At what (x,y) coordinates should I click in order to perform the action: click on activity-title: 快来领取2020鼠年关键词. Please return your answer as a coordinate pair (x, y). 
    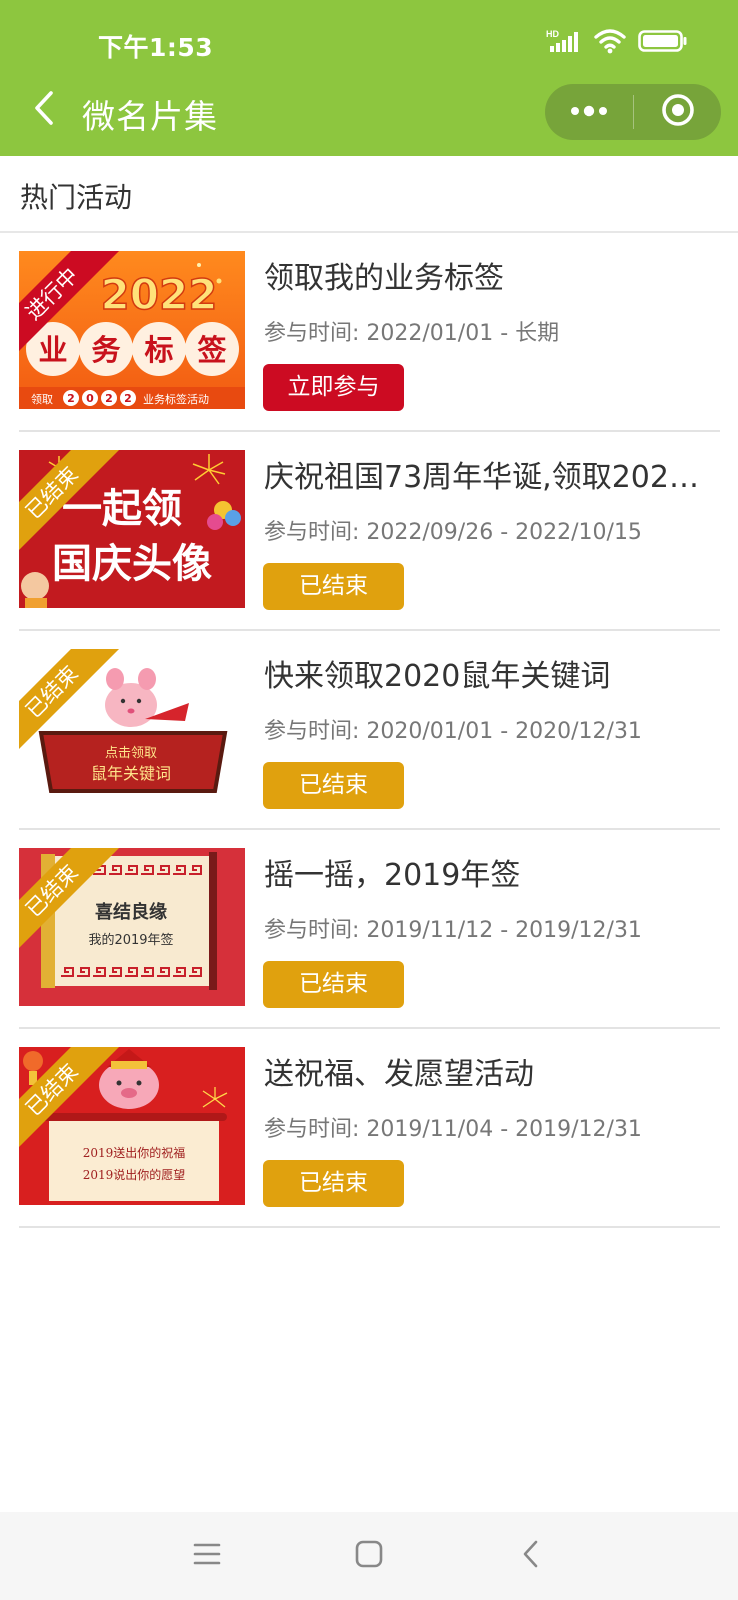
    Looking at the image, I should click on (484, 673).